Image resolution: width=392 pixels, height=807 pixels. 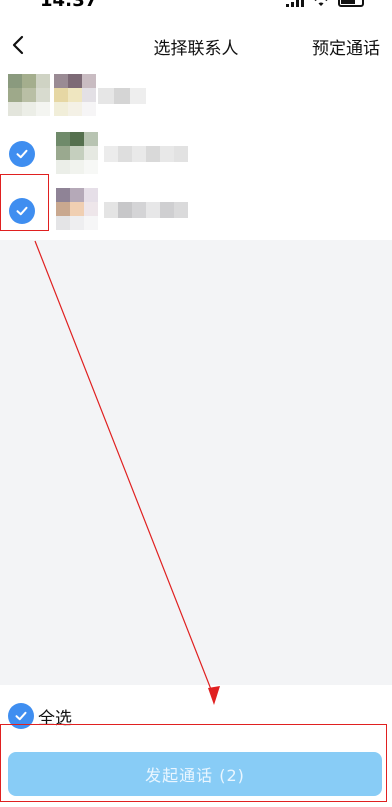 I want to click on signal-icon, so click(x=295, y=3).